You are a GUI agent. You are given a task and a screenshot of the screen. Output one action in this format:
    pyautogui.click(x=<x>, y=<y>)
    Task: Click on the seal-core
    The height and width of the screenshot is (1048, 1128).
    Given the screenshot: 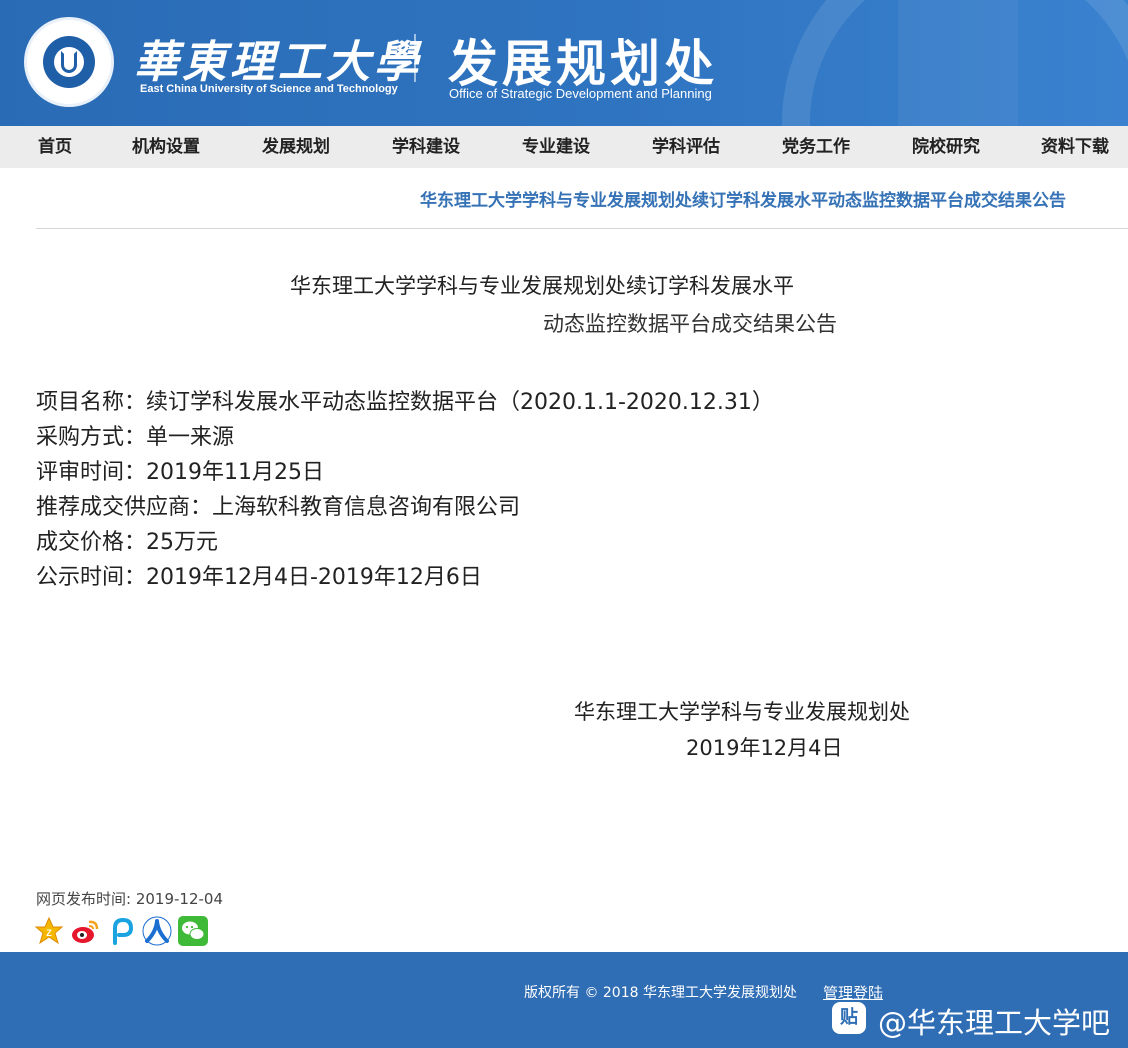 What is the action you would take?
    pyautogui.click(x=69, y=62)
    